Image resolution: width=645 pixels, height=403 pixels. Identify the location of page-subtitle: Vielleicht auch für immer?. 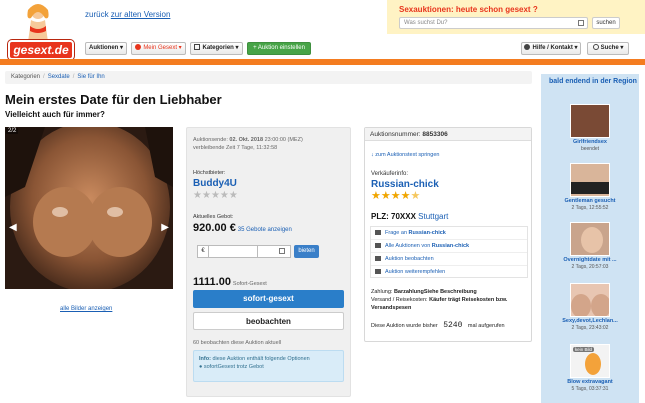
(55, 114).